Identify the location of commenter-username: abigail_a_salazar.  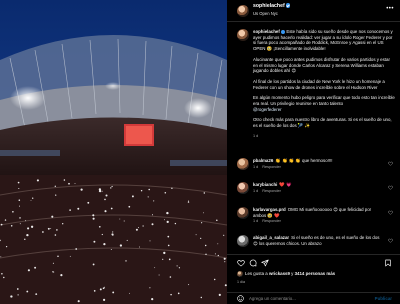
(271, 237).